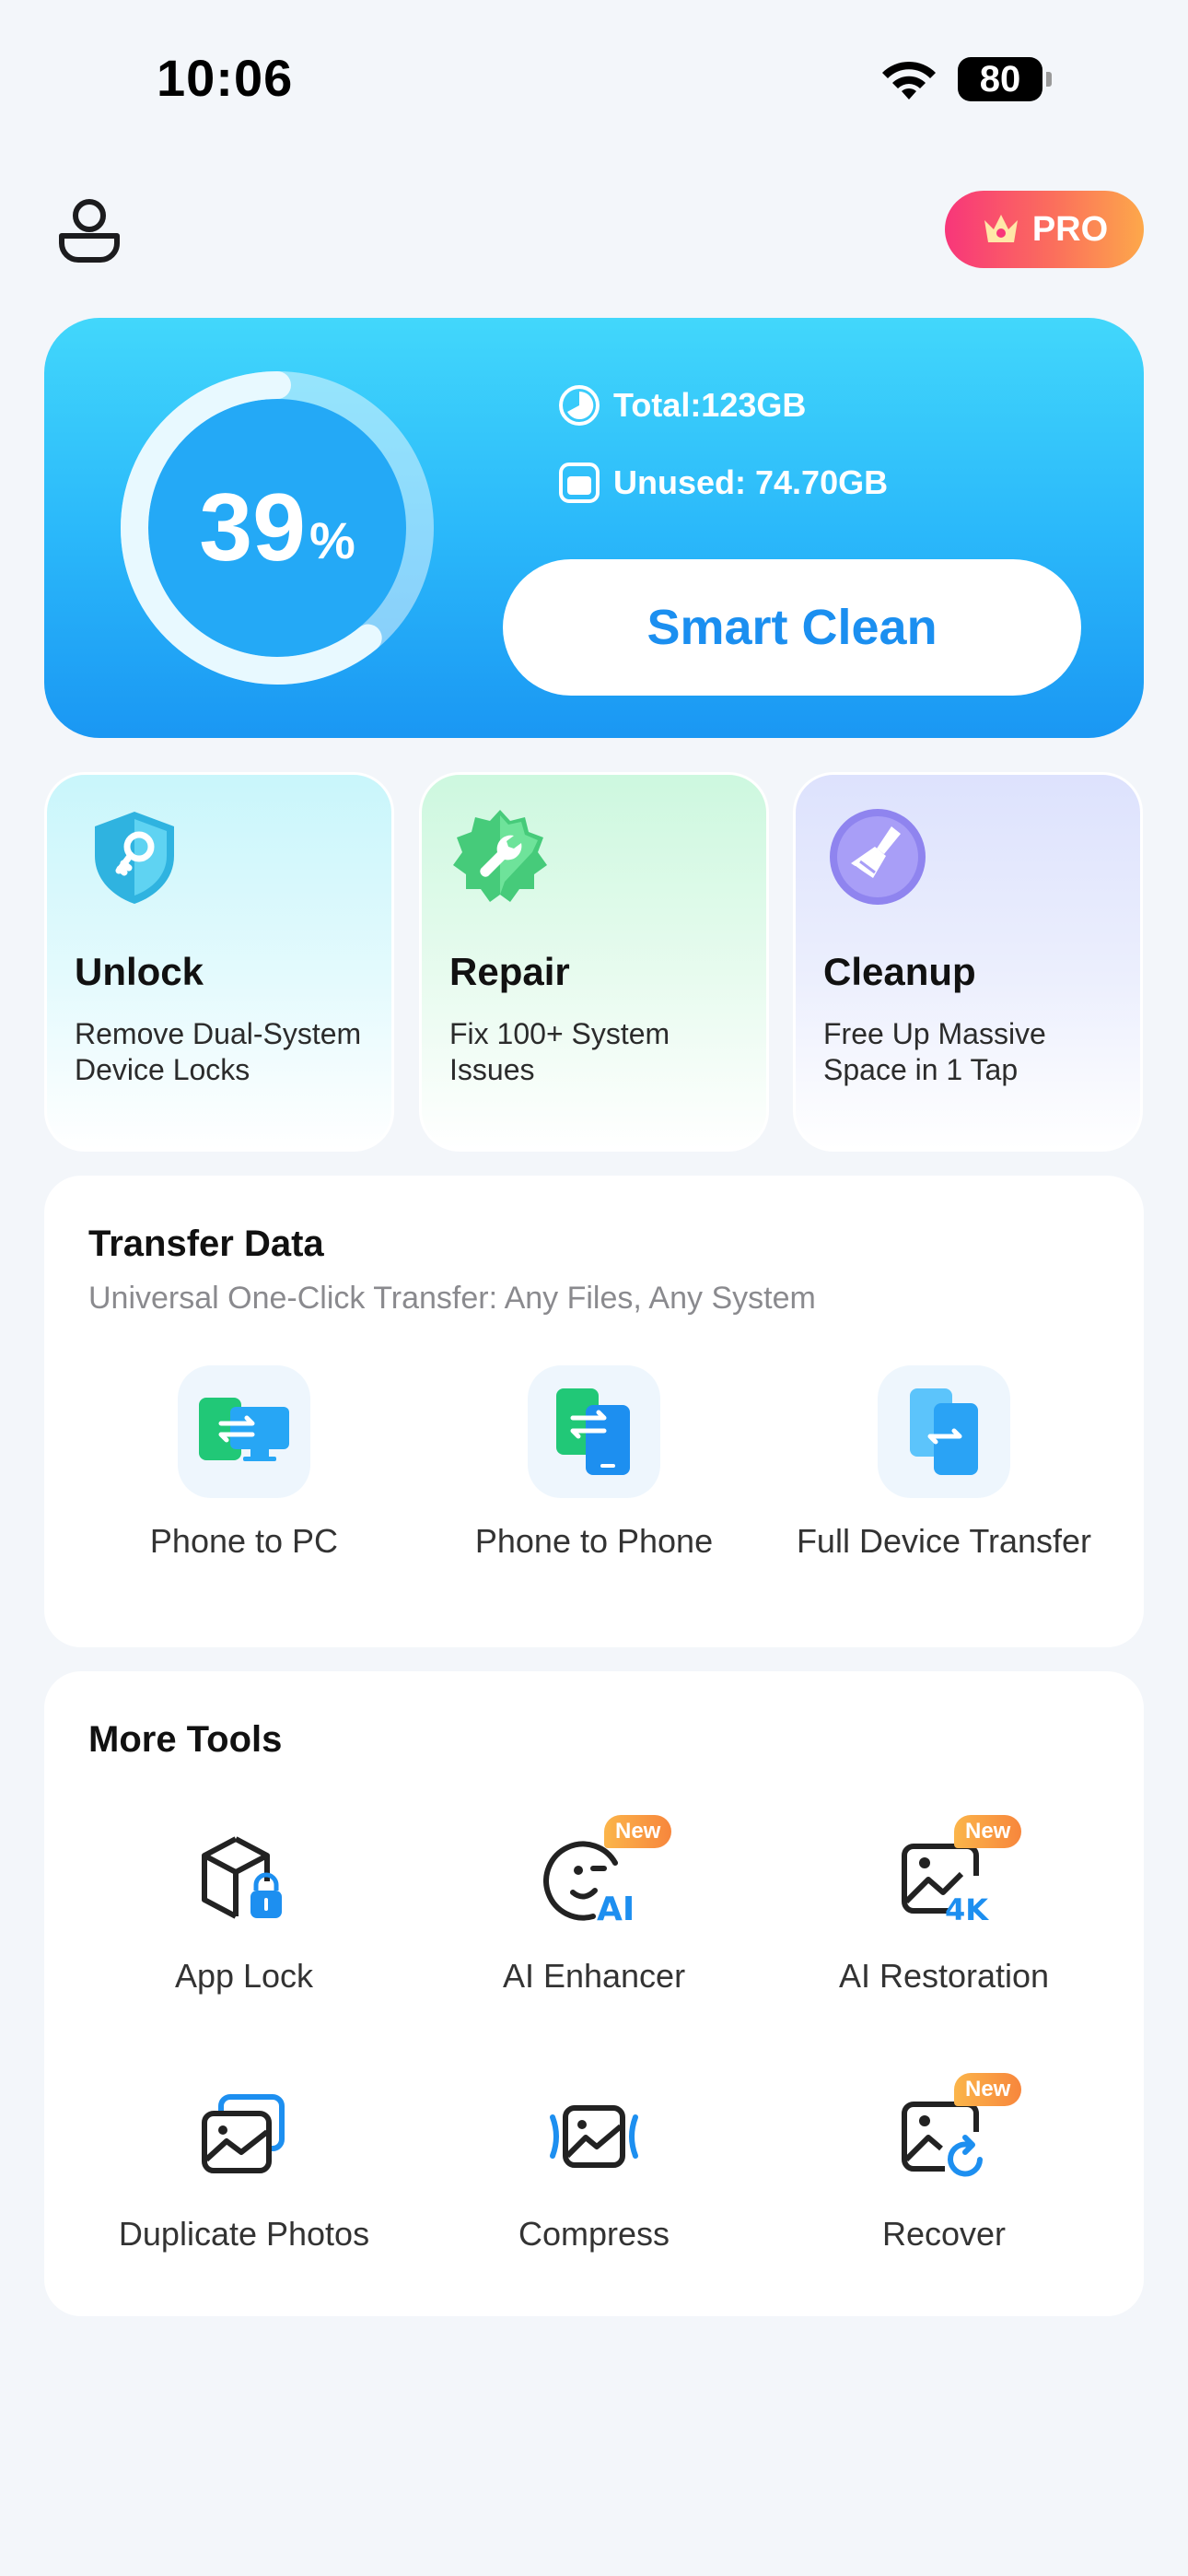 The image size is (1188, 2576). I want to click on transfer-full-device: Full Device Transfer, so click(944, 1463).